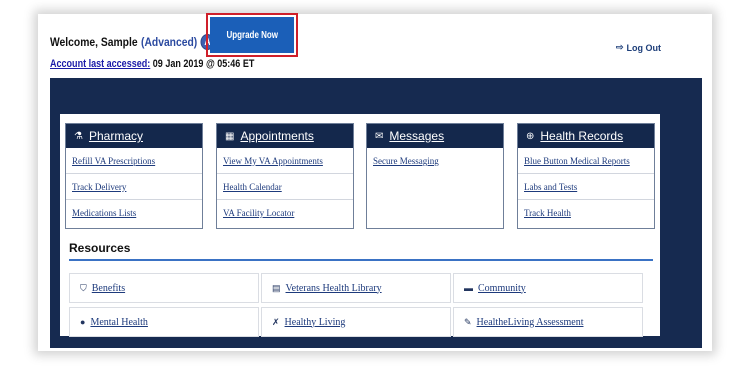 The height and width of the screenshot is (371, 742). Describe the element at coordinates (620, 47) in the screenshot. I see `log-out-icon: ⇨` at that location.